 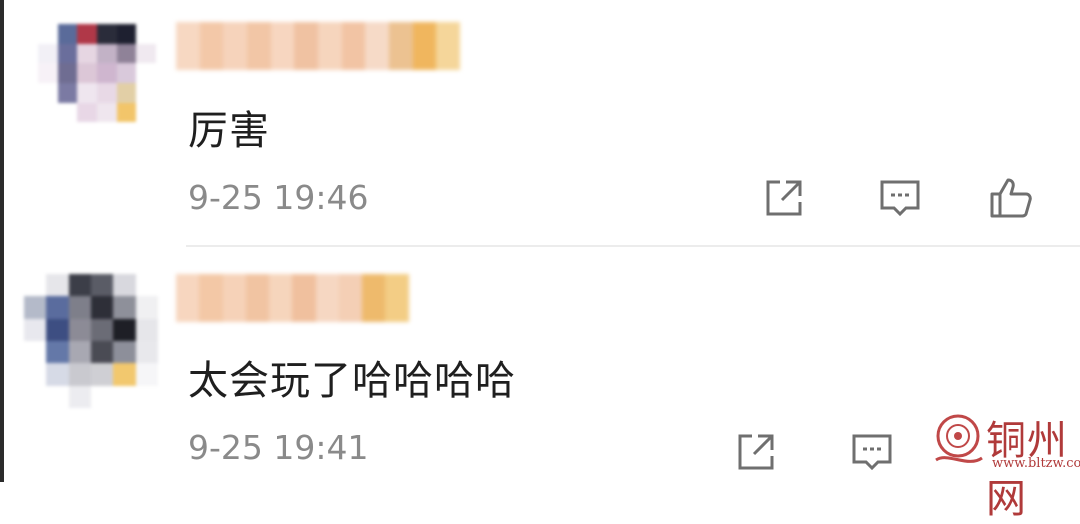 I want to click on comment-time: 9-25 19:41, so click(x=278, y=447).